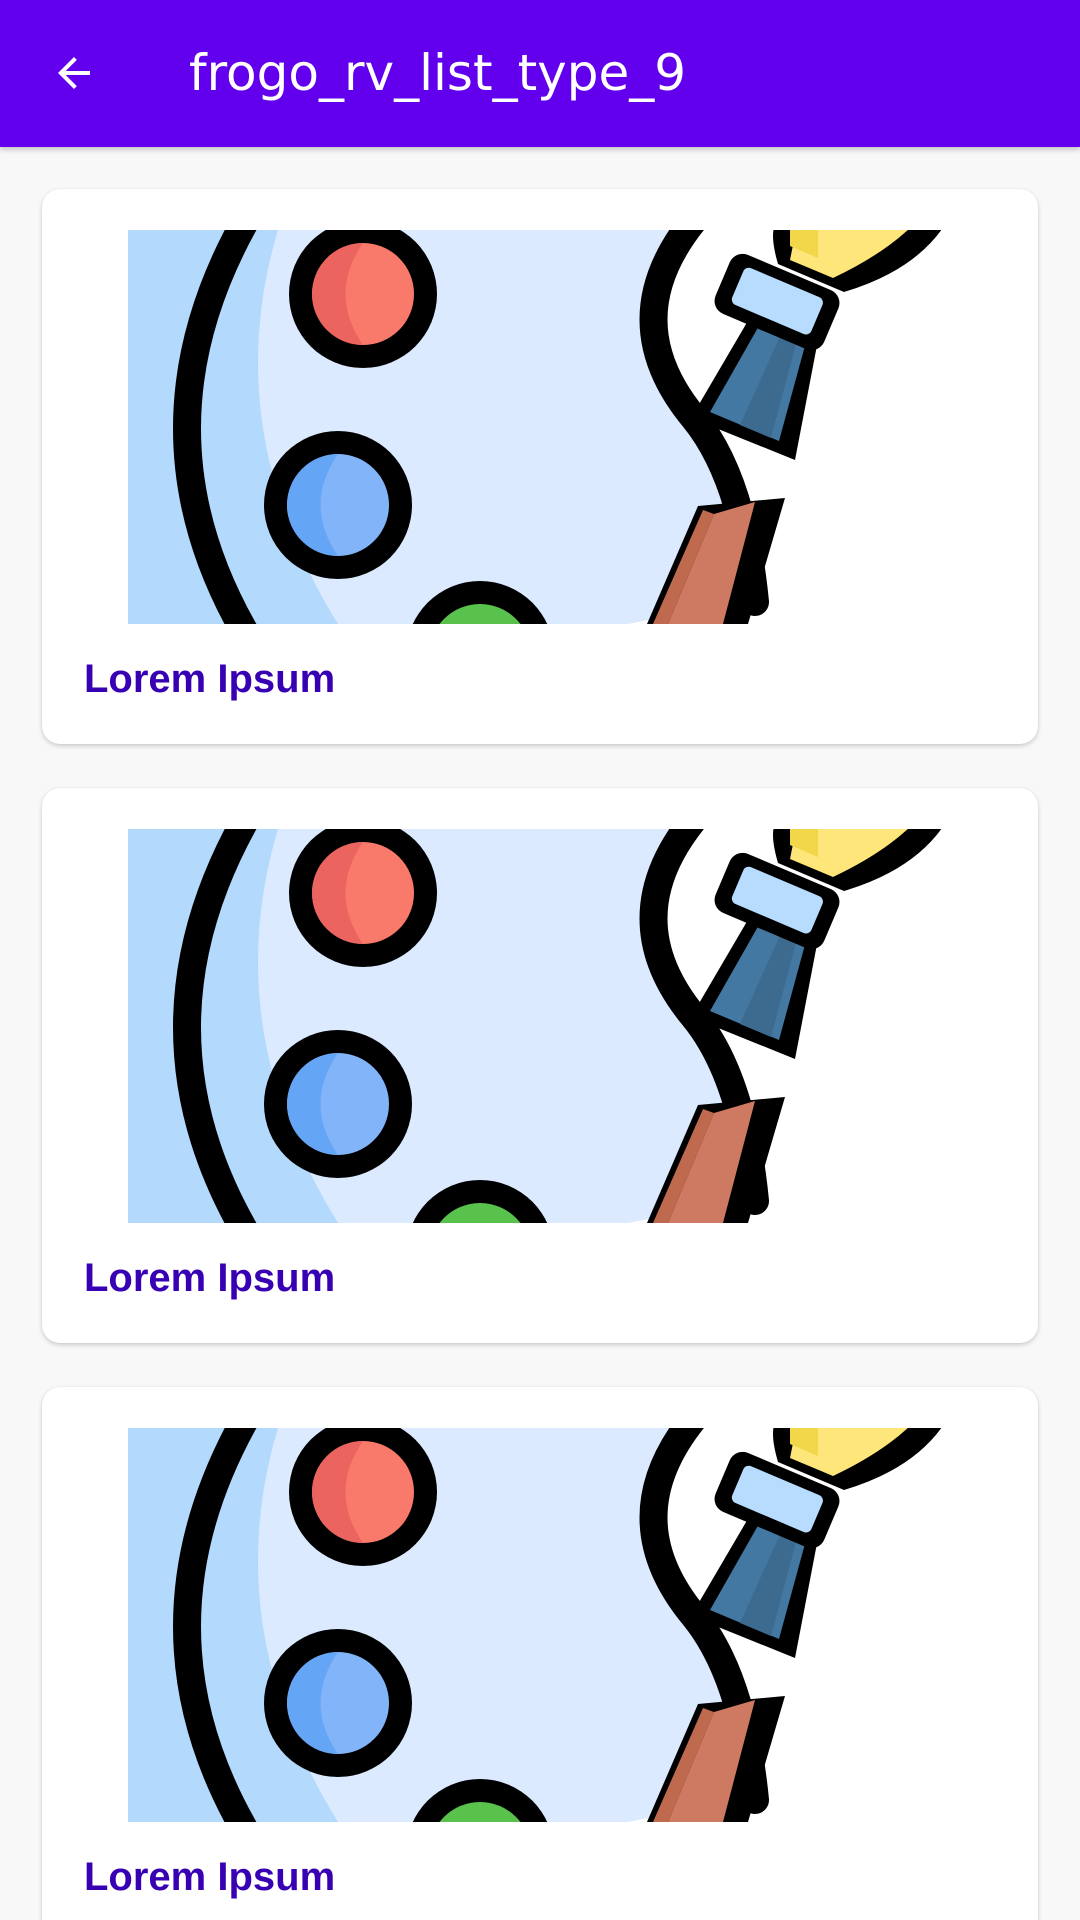 This screenshot has width=1080, height=1920. I want to click on arrow-back-icon, so click(74, 73).